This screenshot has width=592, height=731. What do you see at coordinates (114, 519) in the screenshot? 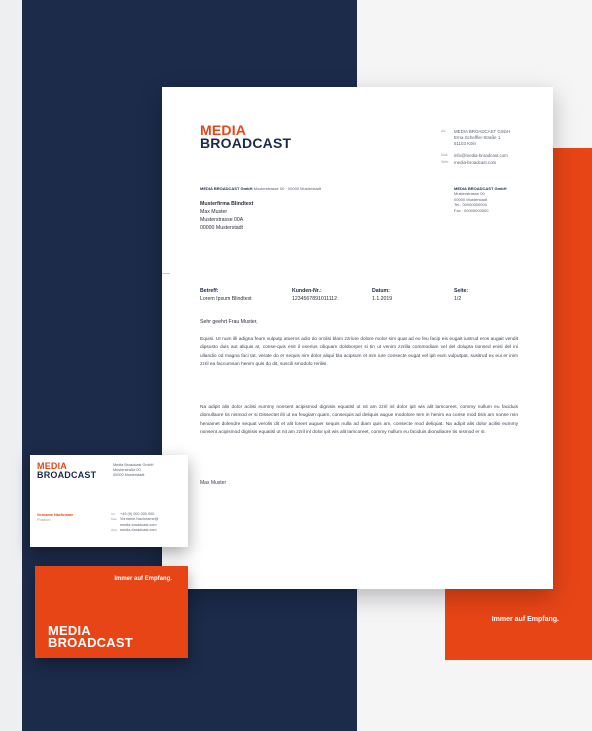
I see `card-mail-label: Mail.` at bounding box center [114, 519].